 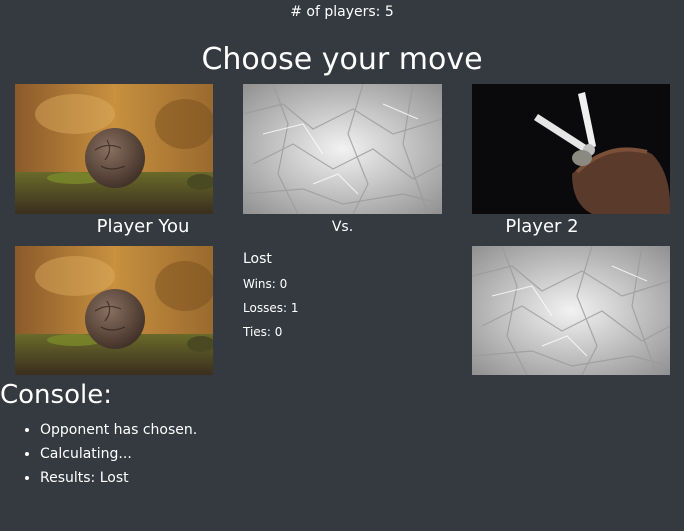 What do you see at coordinates (263, 332) in the screenshot?
I see `ties-count: Ties: 0` at bounding box center [263, 332].